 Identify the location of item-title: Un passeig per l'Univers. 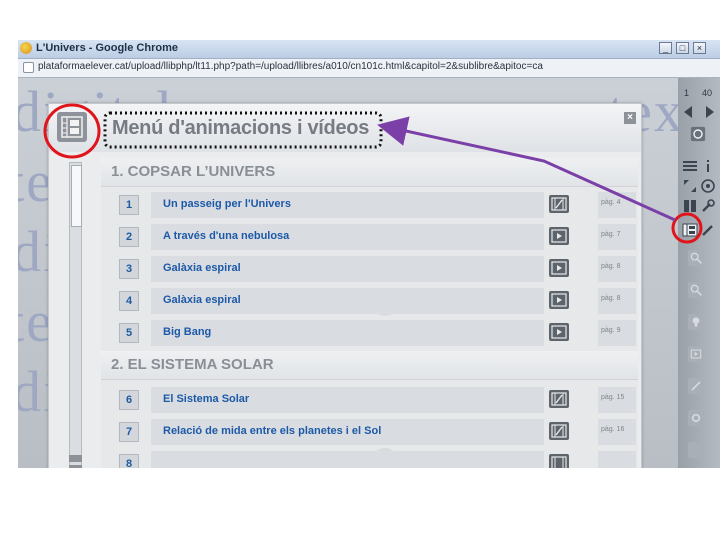
(227, 204).